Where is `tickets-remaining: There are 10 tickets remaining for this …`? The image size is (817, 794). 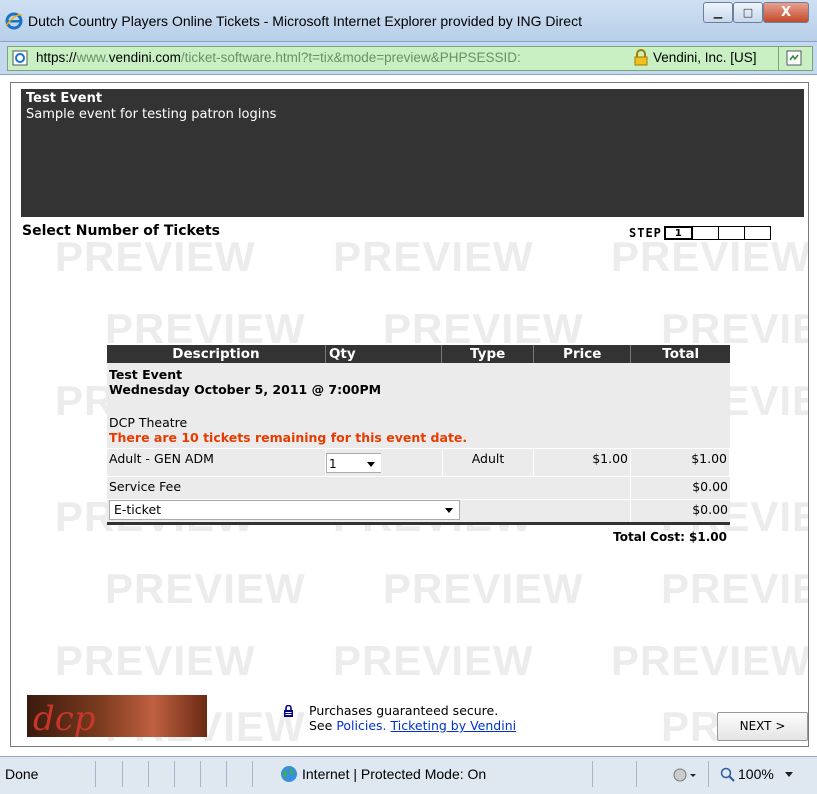 tickets-remaining: There are 10 tickets remaining for this … is located at coordinates (288, 437).